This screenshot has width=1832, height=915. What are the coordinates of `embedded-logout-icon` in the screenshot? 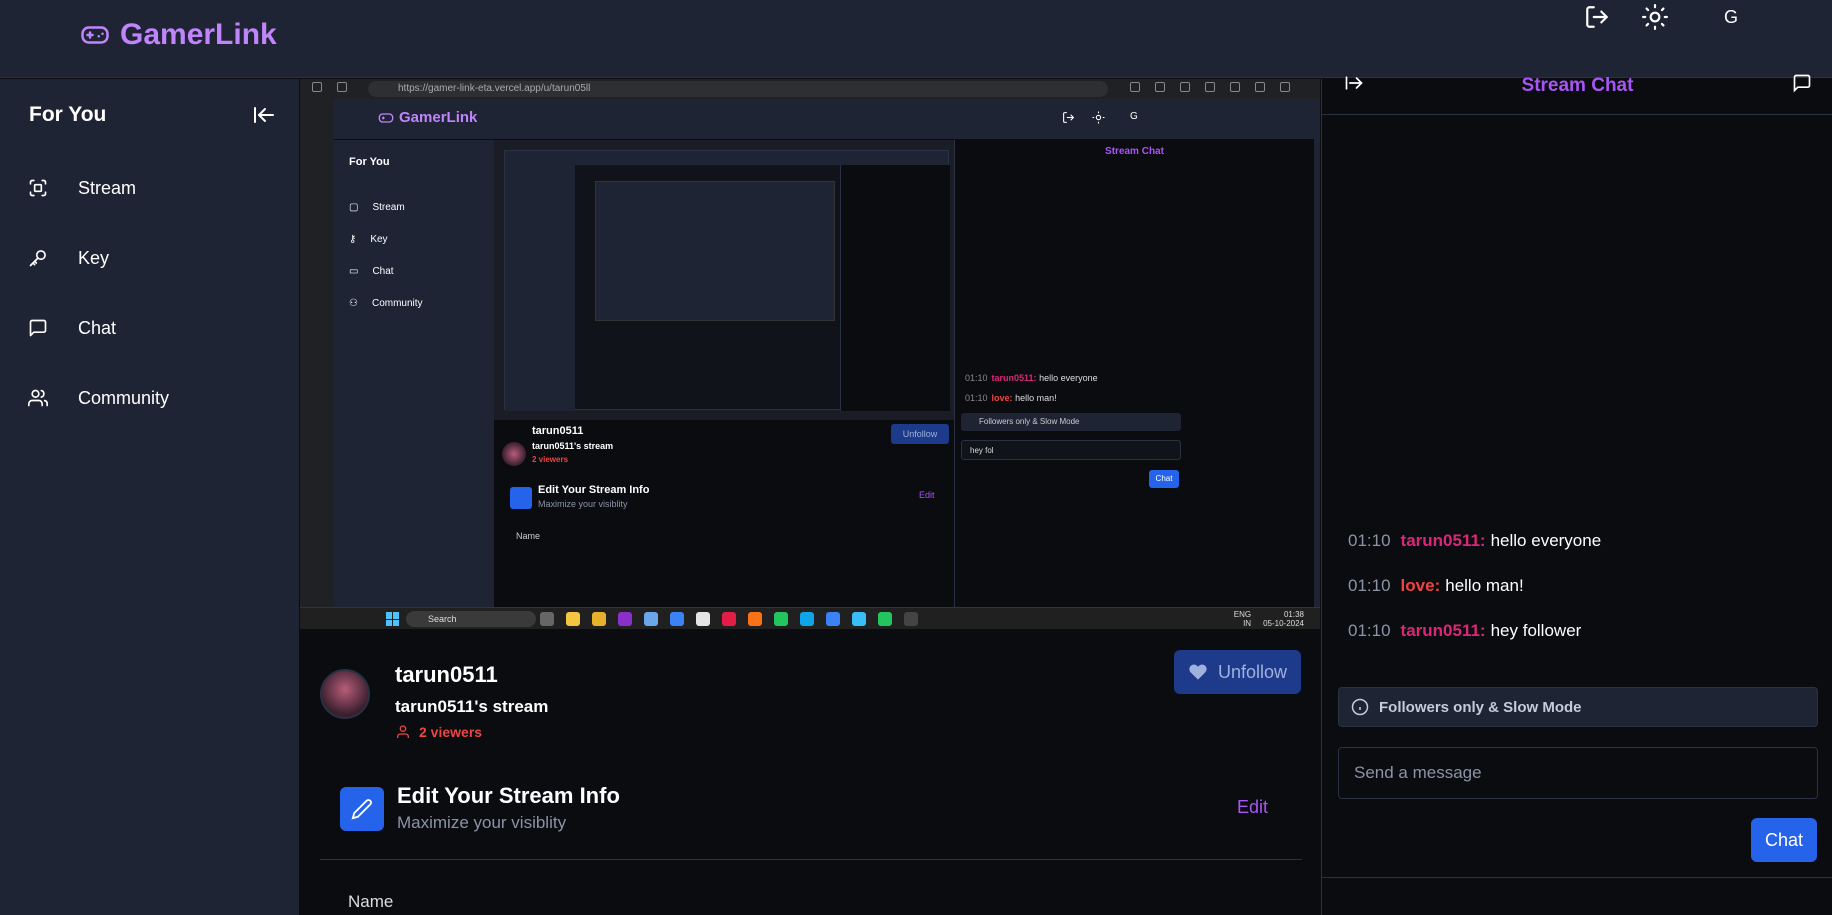 It's located at (1068, 120).